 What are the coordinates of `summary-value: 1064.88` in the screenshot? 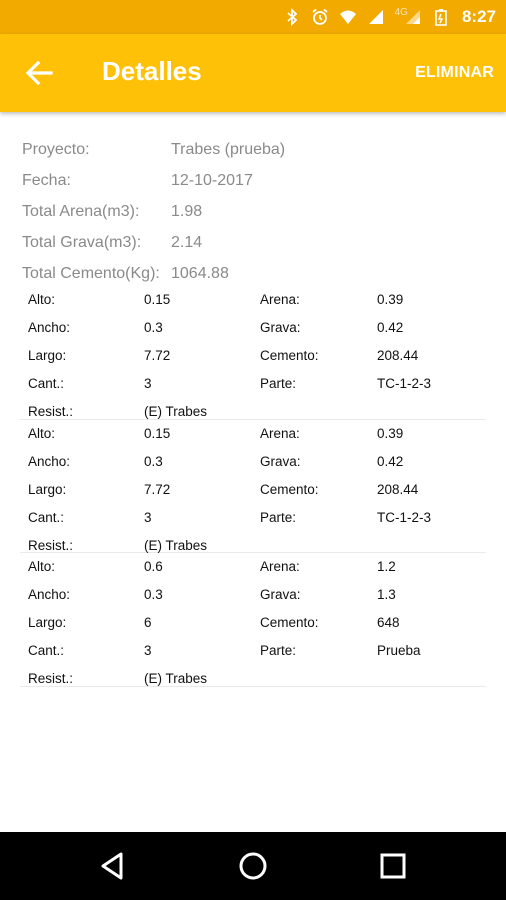 It's located at (200, 273).